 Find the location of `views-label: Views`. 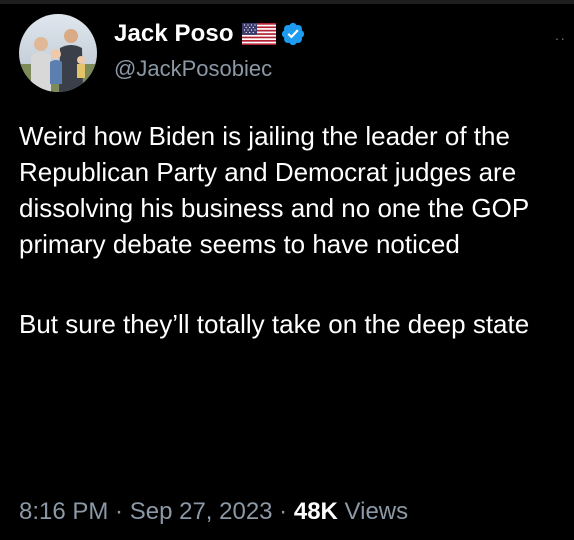

views-label: Views is located at coordinates (373, 511).